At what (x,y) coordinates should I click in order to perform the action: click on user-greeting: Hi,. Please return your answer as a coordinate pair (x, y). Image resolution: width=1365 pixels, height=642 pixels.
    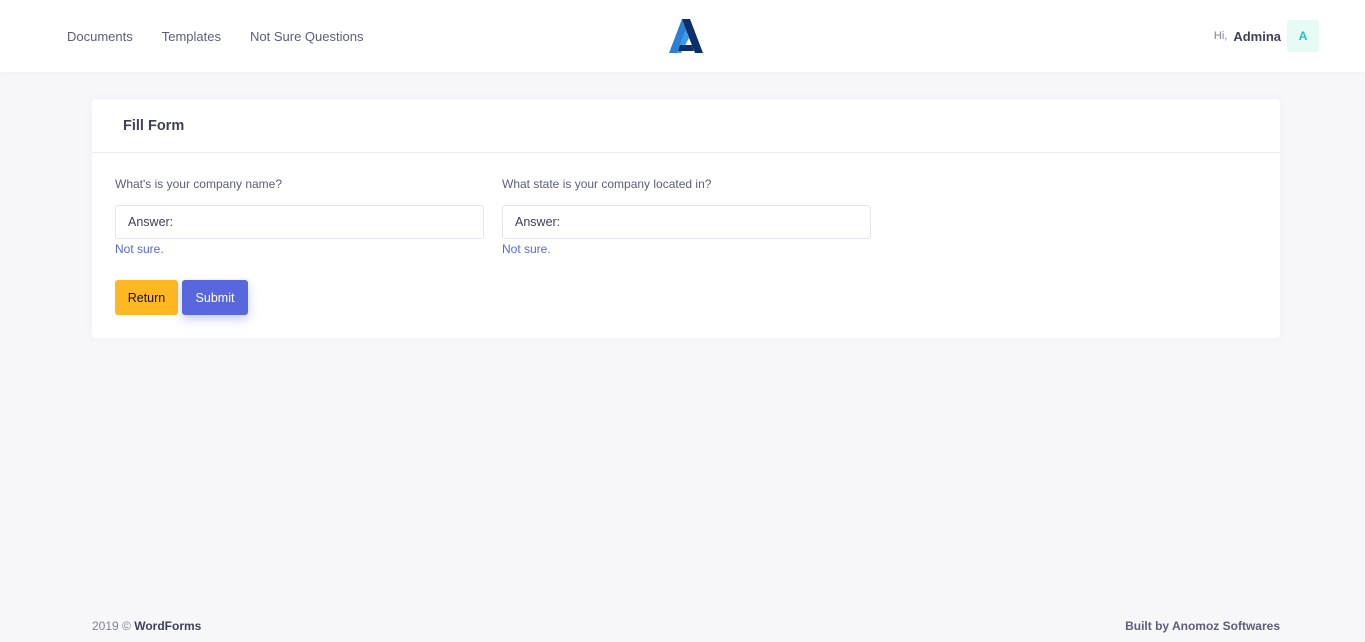
    Looking at the image, I should click on (1220, 36).